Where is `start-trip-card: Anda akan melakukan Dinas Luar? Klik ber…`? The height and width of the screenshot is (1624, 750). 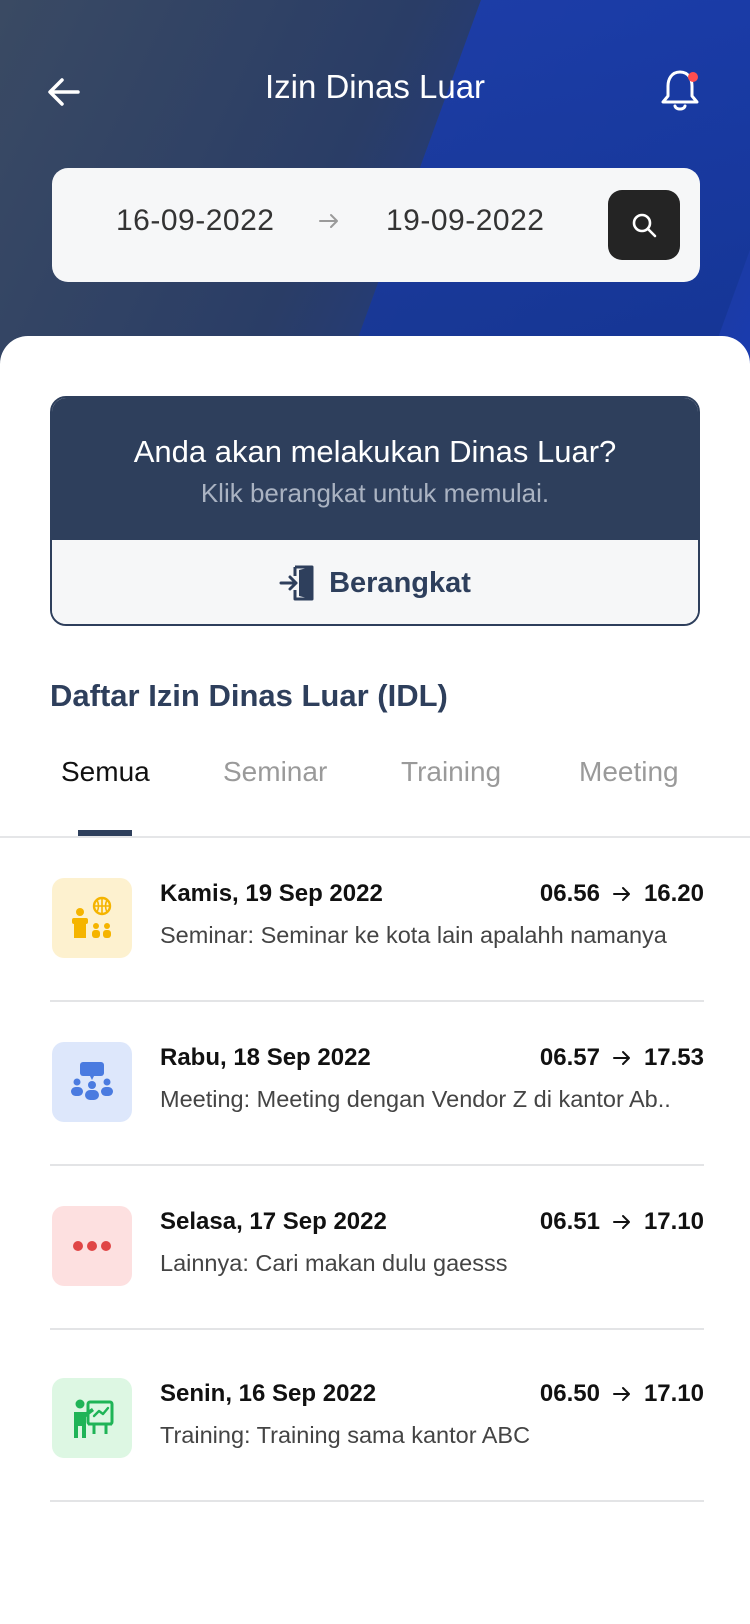 start-trip-card: Anda akan melakukan Dinas Luar? Klik ber… is located at coordinates (375, 511).